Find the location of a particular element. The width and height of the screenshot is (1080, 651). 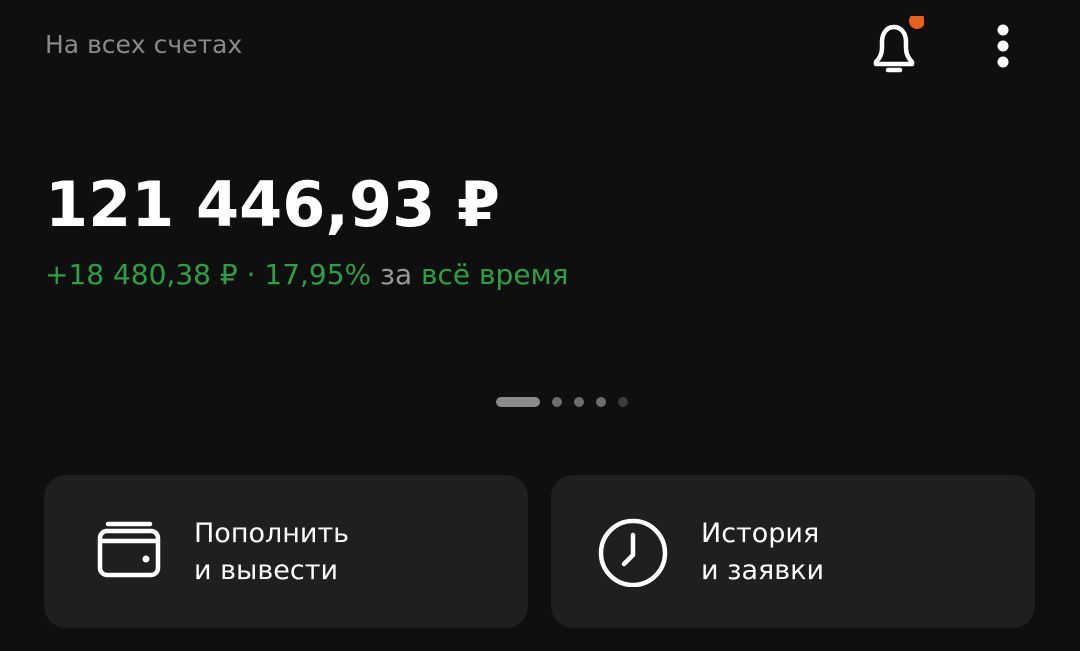

deposit-withdraw-button: Пополнить и вывести is located at coordinates (286, 551).